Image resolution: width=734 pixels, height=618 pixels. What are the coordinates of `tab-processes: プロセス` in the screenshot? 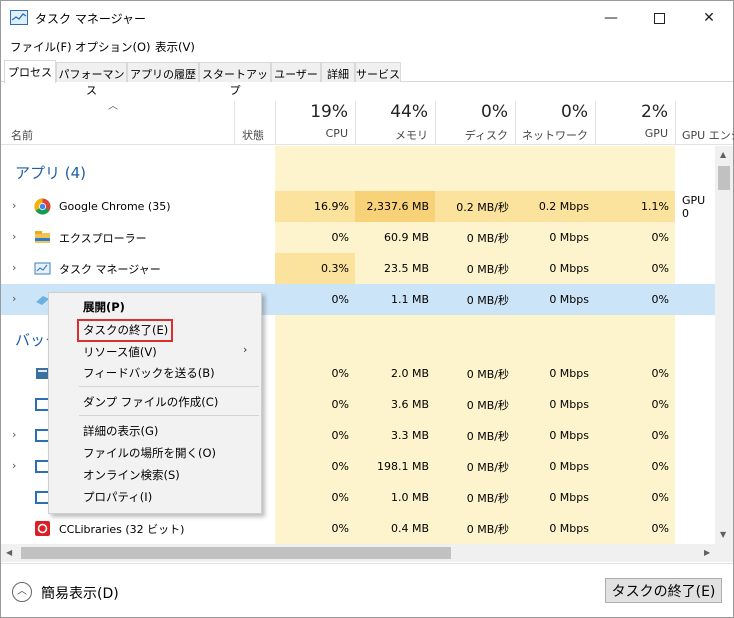 It's located at (30, 71).